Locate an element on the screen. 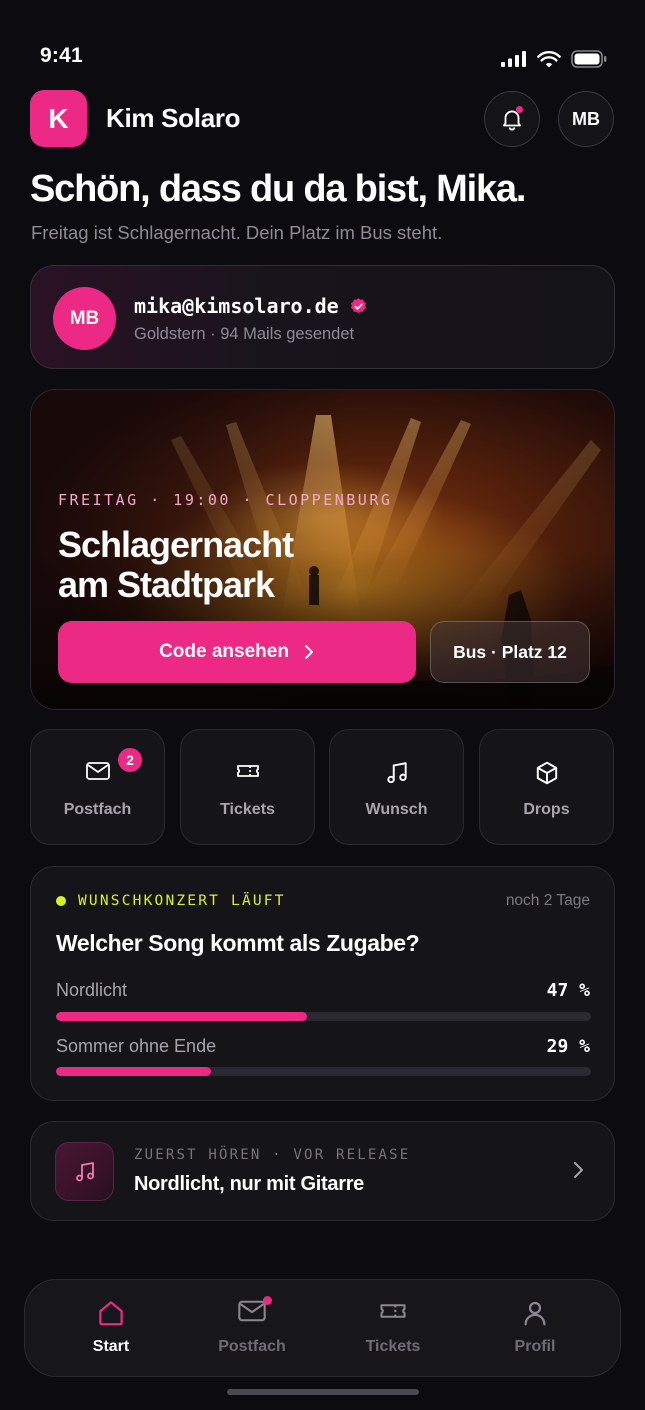  poll-remaining: noch 2 Tage is located at coordinates (547, 900).